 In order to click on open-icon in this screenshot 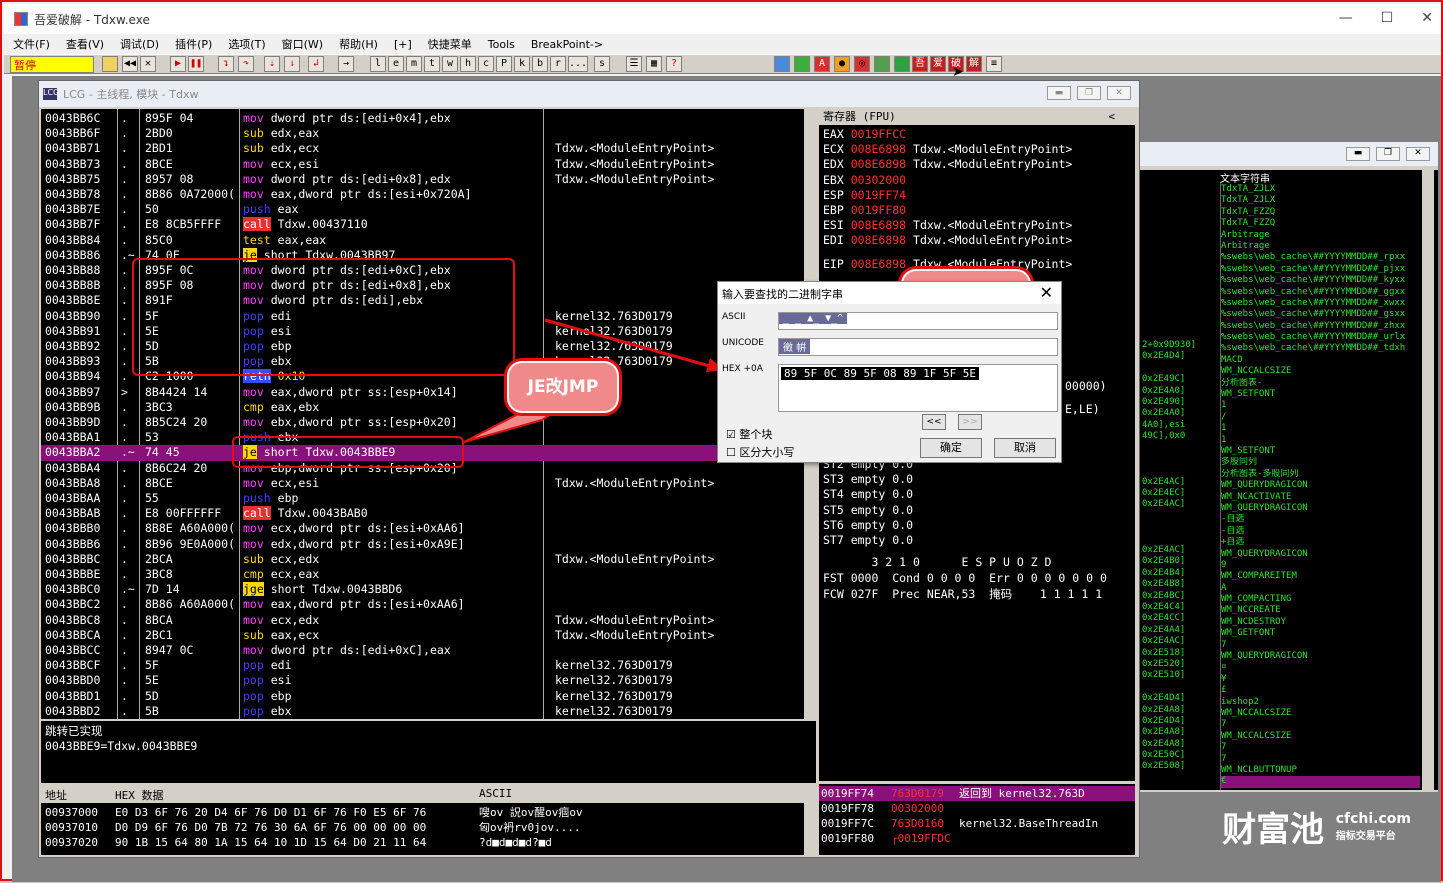, I will do `click(110, 64)`.